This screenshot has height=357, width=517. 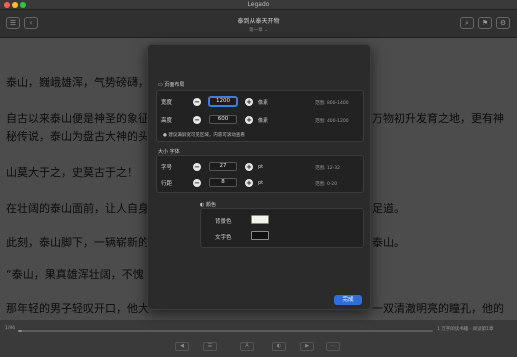 What do you see at coordinates (282, 228) in the screenshot?
I see `color-group: 背景色 文字色` at bounding box center [282, 228].